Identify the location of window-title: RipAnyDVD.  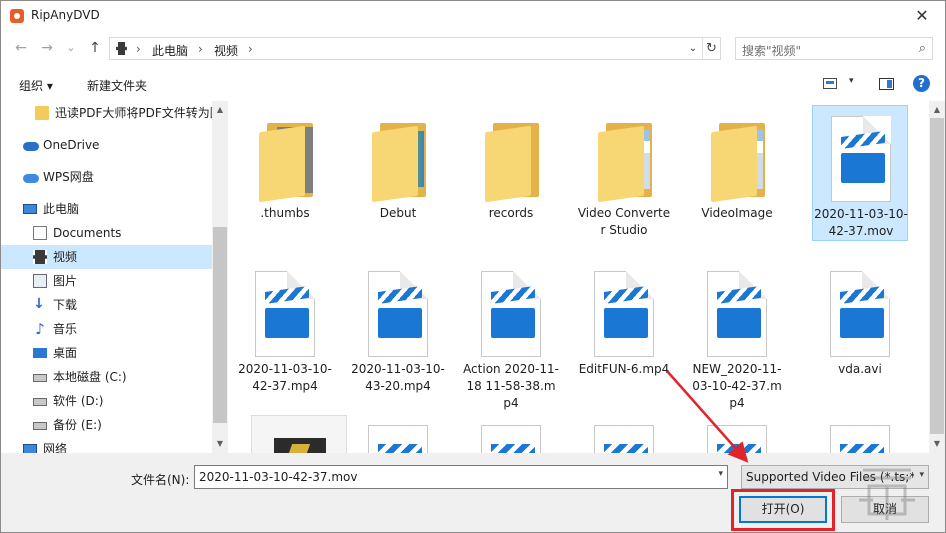
(65, 15).